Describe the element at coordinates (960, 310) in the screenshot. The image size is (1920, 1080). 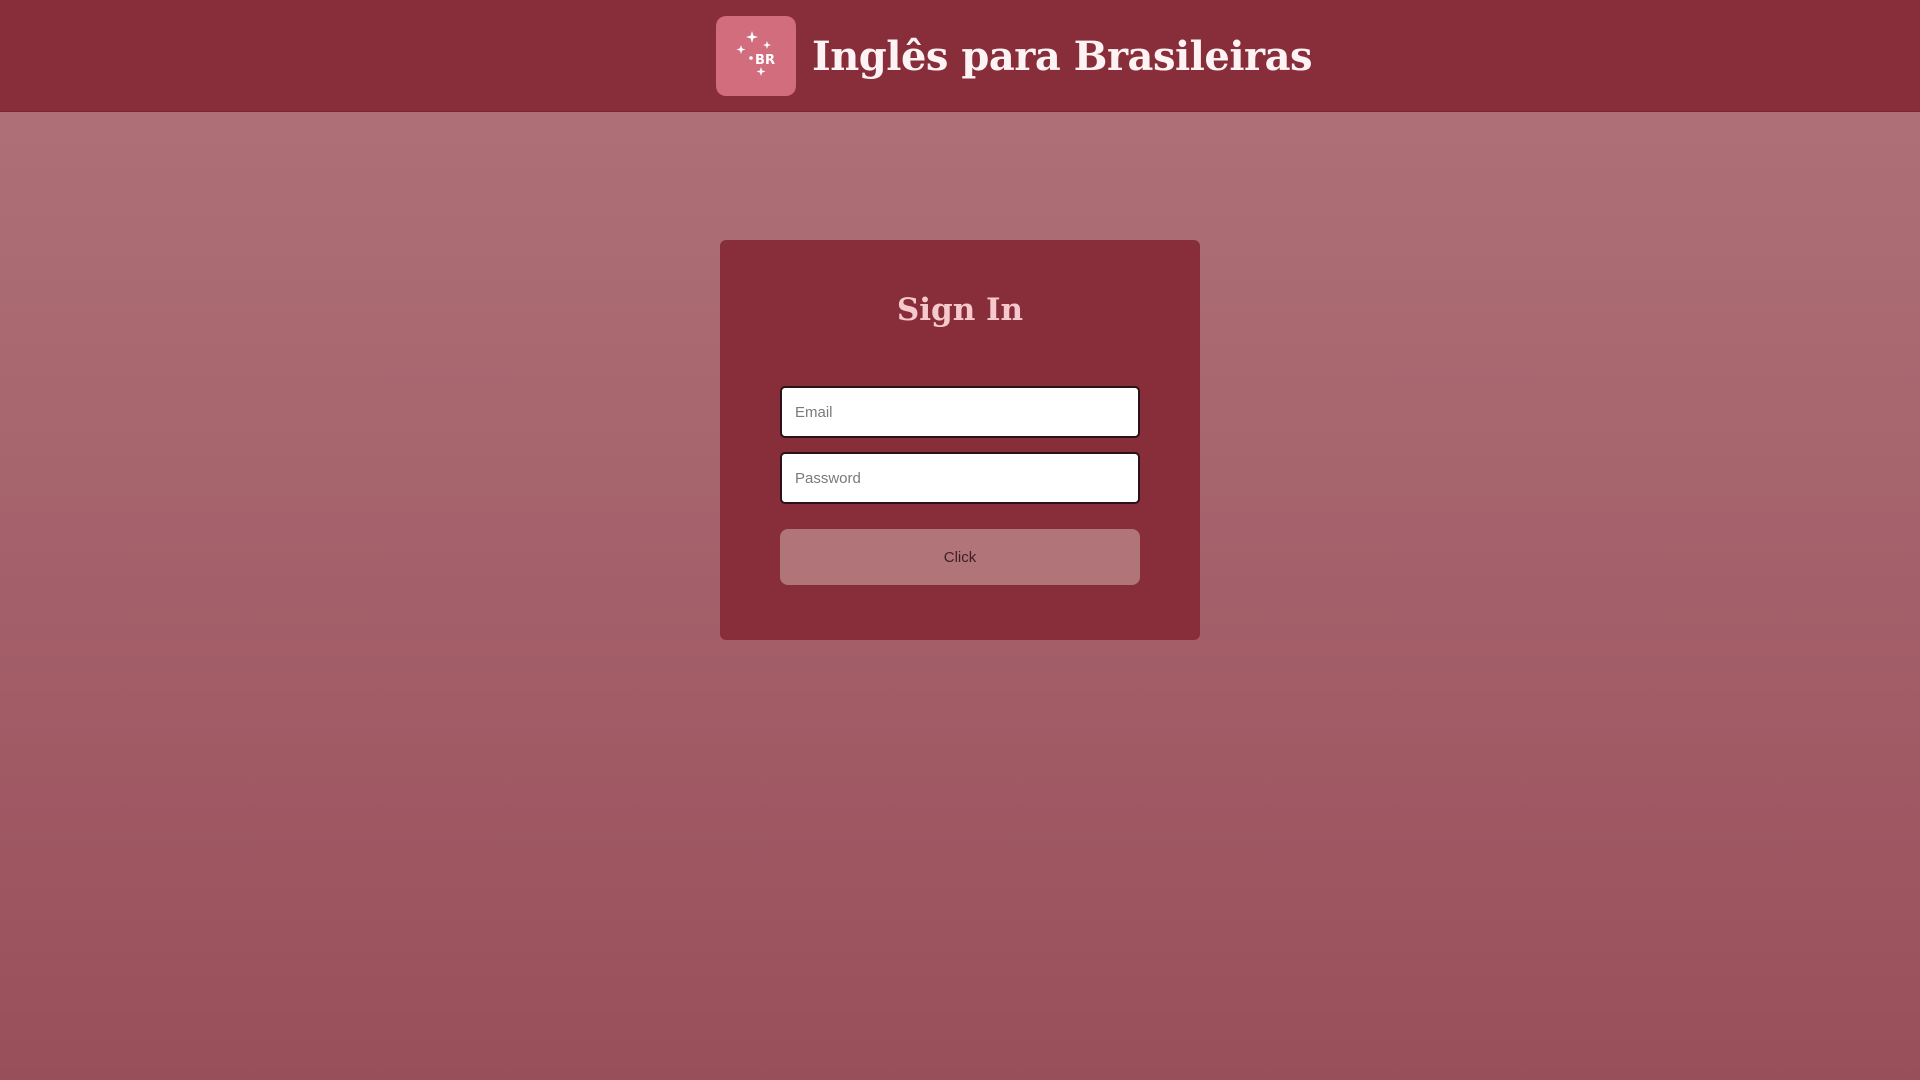
I see `sign-in-title: Sign In` at that location.